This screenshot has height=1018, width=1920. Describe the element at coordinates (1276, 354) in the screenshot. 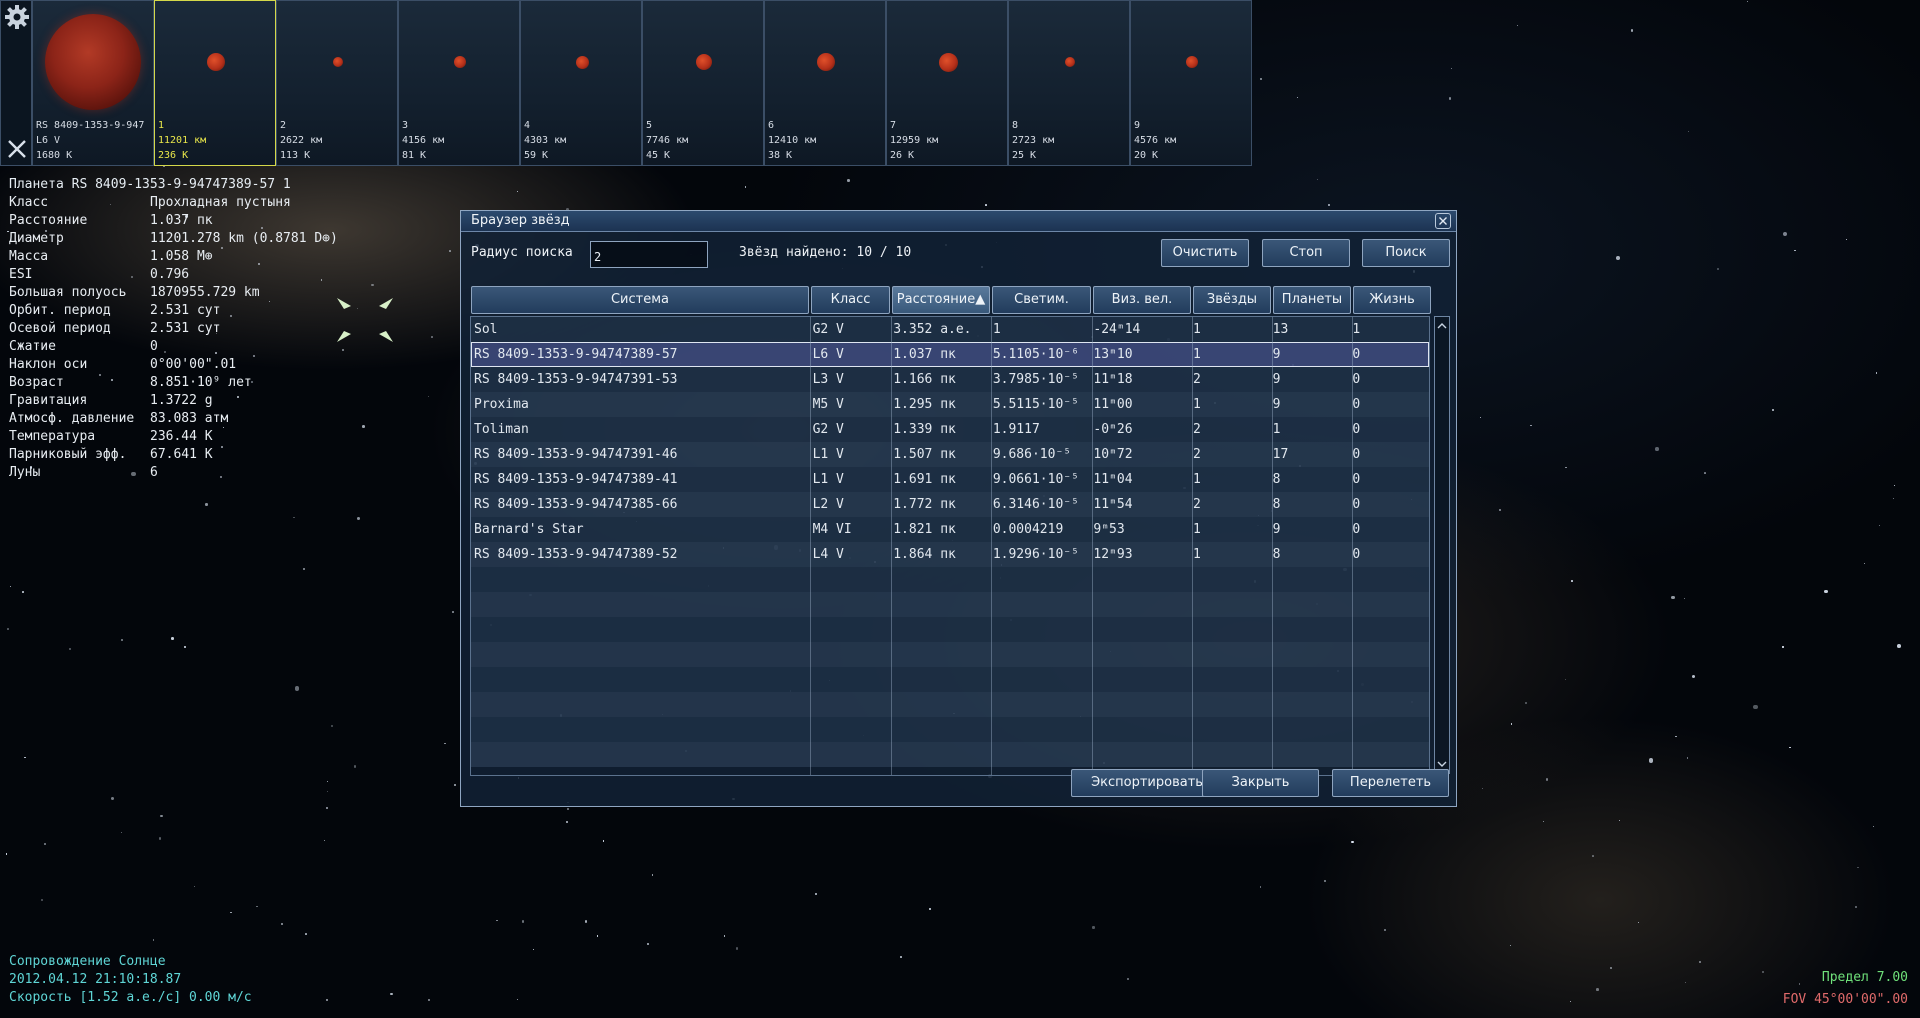

I see `table-cell: 9` at that location.